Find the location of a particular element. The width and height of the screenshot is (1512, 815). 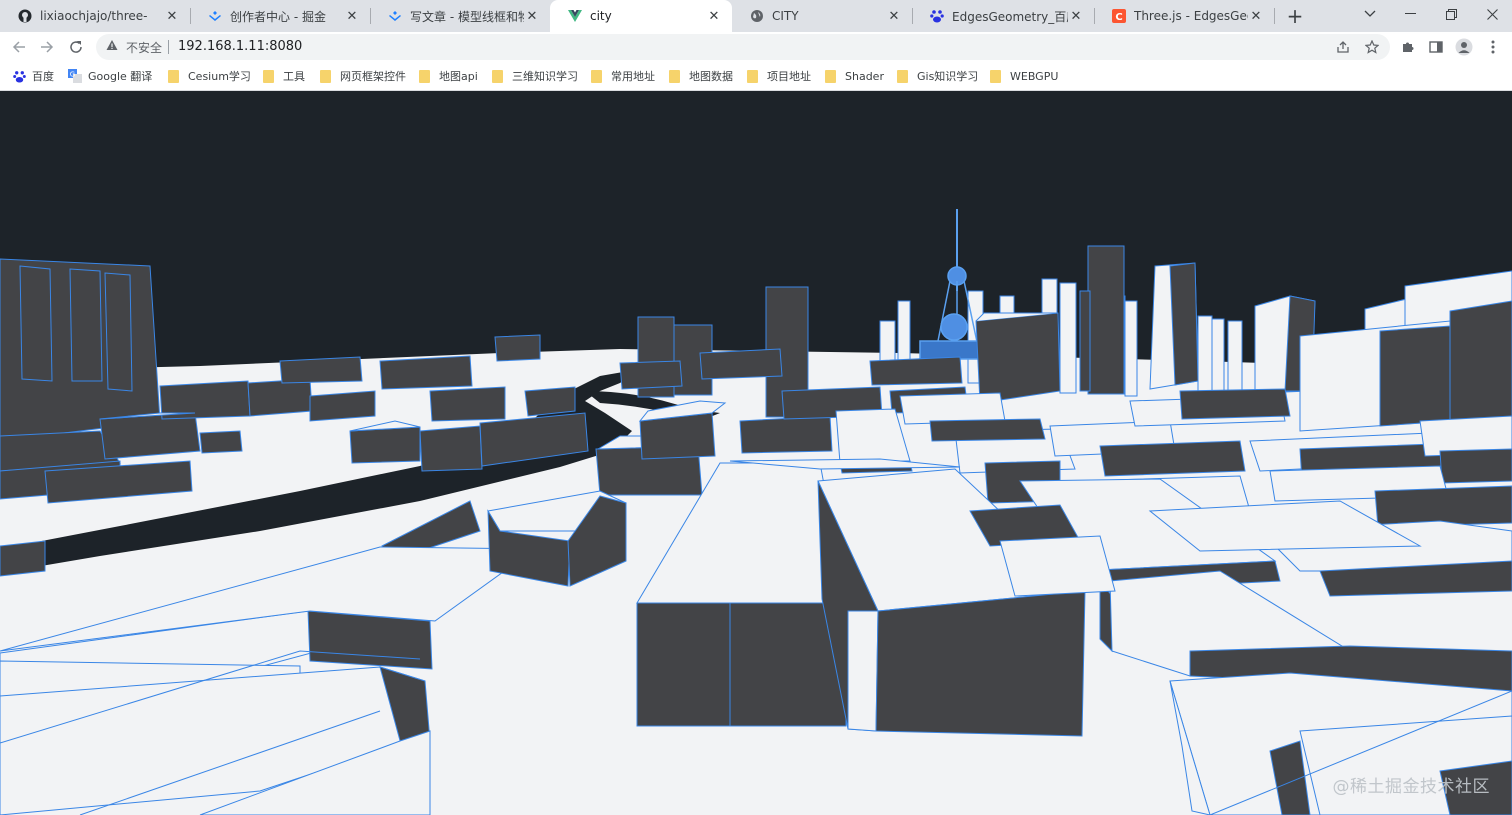

bookmark-label: Gis知识学习 is located at coordinates (948, 76).